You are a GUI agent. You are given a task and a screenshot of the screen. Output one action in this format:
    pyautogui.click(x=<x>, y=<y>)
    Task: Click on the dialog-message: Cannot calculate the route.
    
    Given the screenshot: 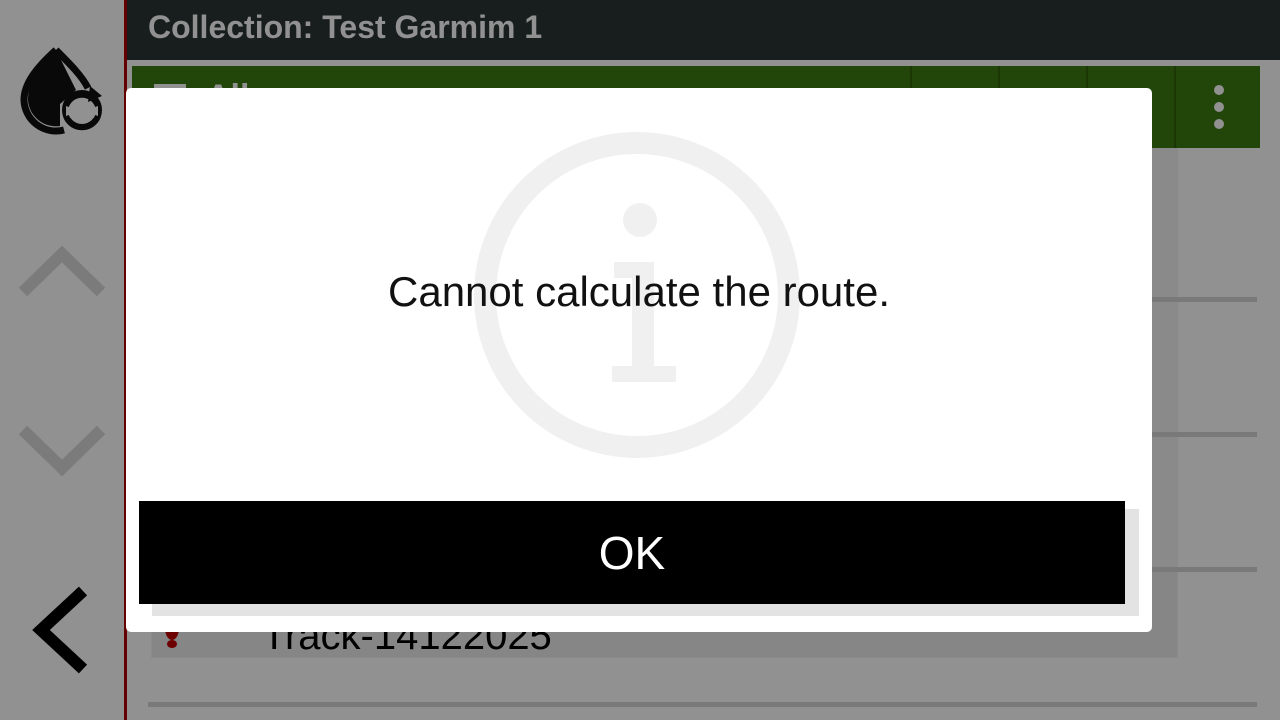 What is the action you would take?
    pyautogui.click(x=639, y=291)
    